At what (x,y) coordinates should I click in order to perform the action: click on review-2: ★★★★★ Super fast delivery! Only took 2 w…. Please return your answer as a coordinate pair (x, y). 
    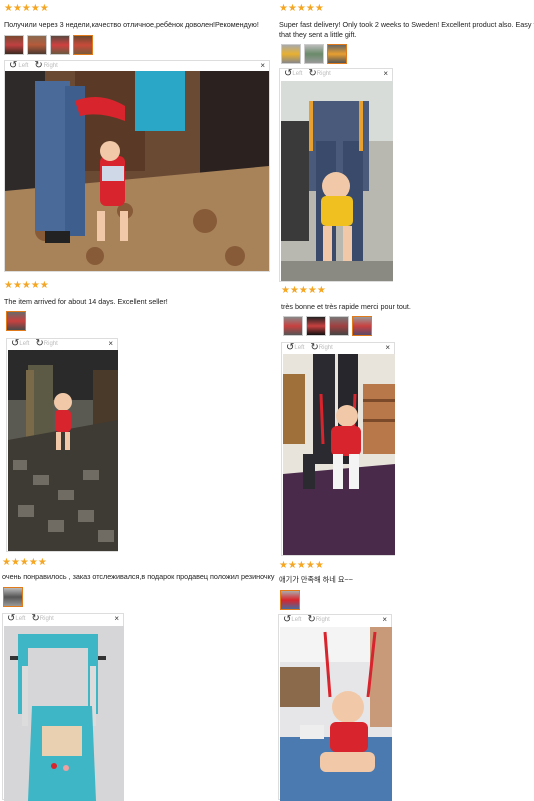
    Looking at the image, I should click on (406, 21).